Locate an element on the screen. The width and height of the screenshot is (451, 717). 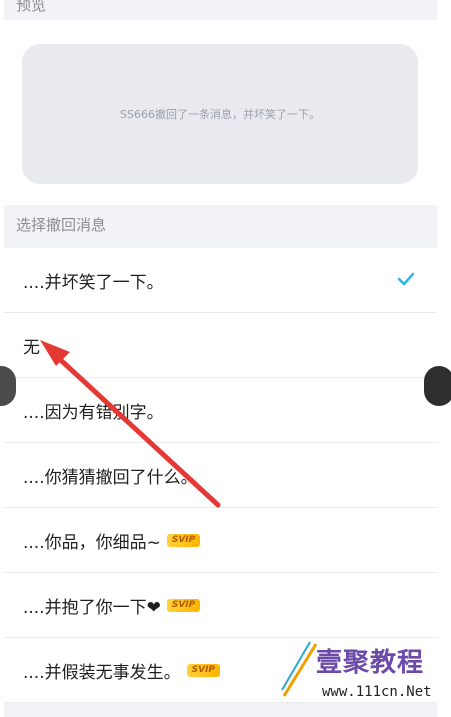
right-edge-handle is located at coordinates (437, 386).